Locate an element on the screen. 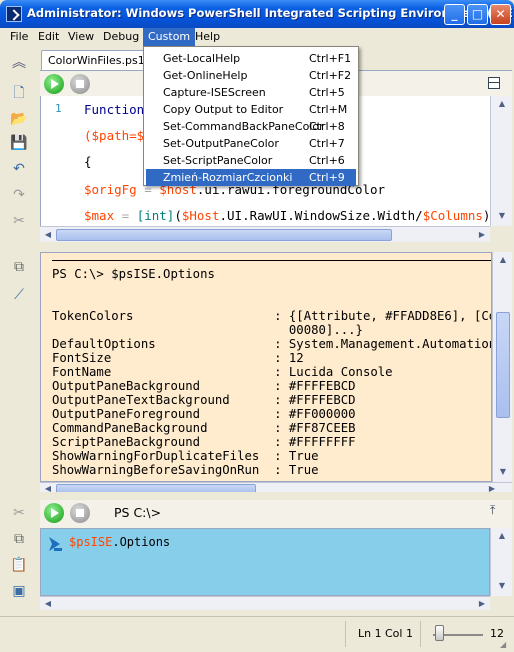 The height and width of the screenshot is (652, 514). save-icon: 💾 is located at coordinates (19, 143).